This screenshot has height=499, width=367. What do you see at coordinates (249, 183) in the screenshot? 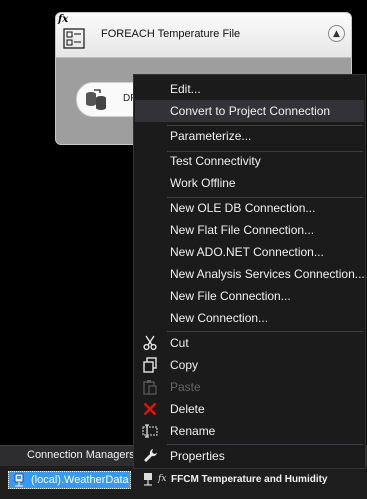
I see `menu-item-work-offline: Work Offline` at bounding box center [249, 183].